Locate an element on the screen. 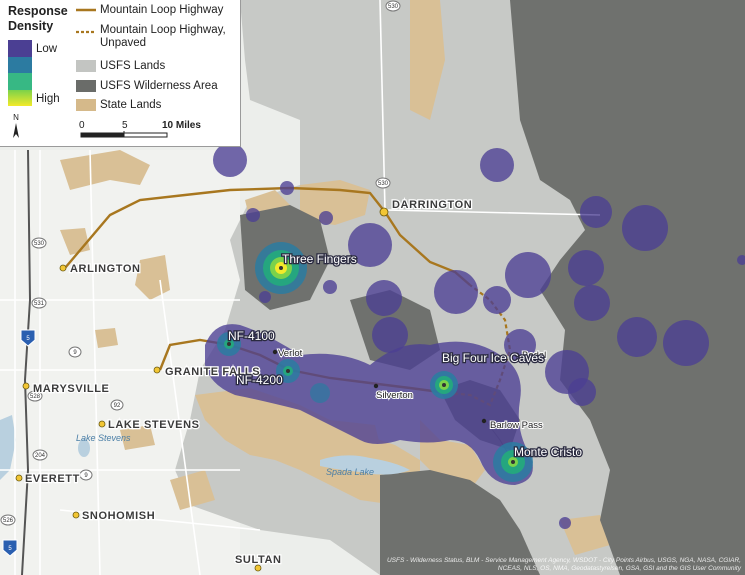 The image size is (745, 575). density-color-ramp is located at coordinates (20, 73).